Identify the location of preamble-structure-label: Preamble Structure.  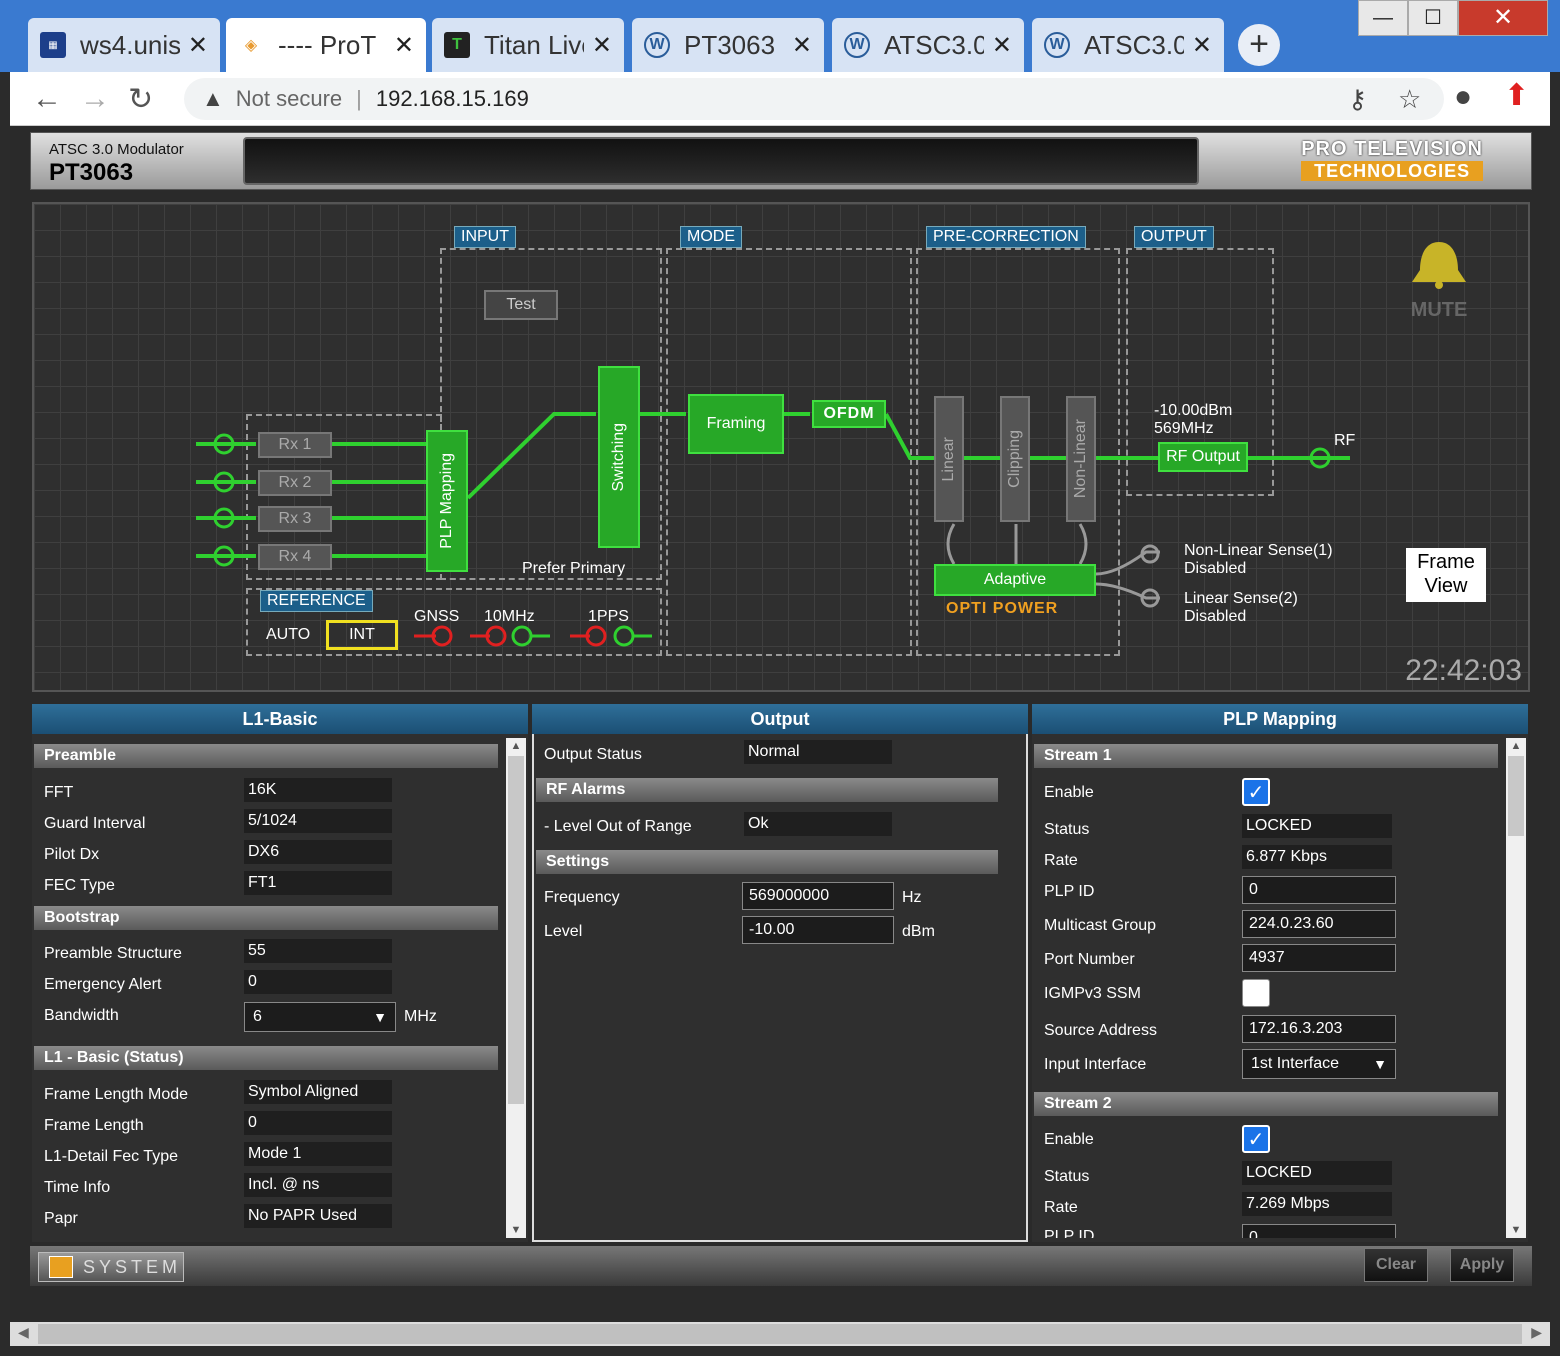
(113, 953).